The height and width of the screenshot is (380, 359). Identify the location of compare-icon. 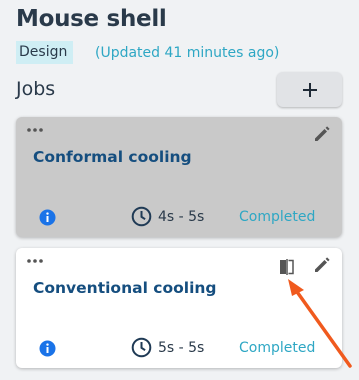
(287, 267).